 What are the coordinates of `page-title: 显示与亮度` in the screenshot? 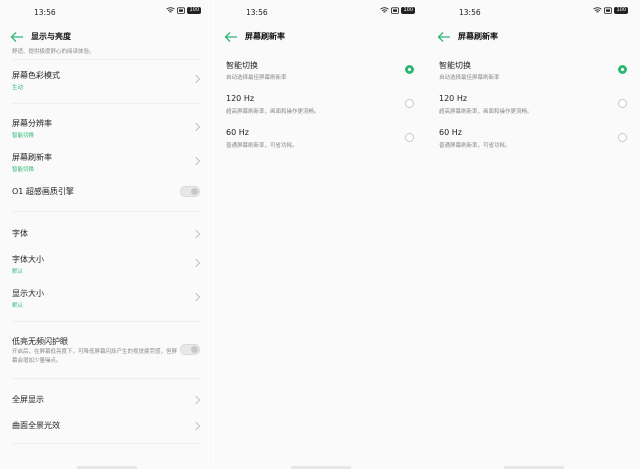 It's located at (51, 36).